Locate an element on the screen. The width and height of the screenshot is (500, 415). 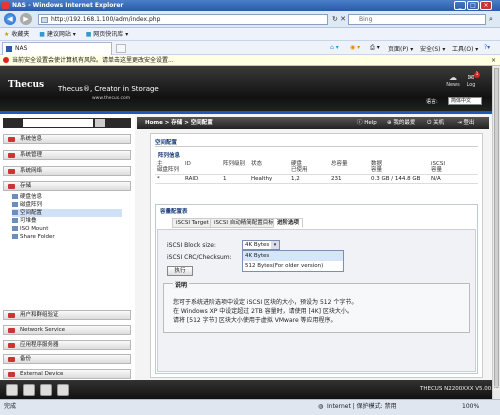
security-info-bar: 当前安全设置会使计算机有风险。请单击这里更改安全设置... × is located at coordinates (250, 60).